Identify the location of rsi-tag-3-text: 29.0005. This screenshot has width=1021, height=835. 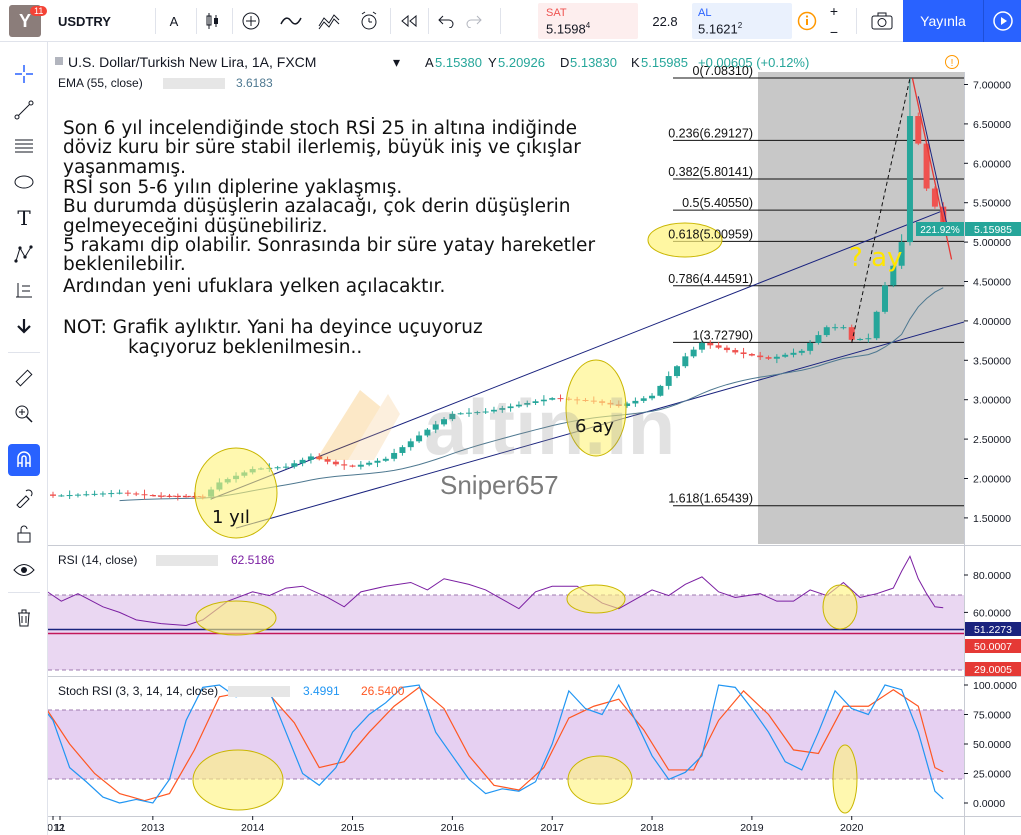
(993, 670).